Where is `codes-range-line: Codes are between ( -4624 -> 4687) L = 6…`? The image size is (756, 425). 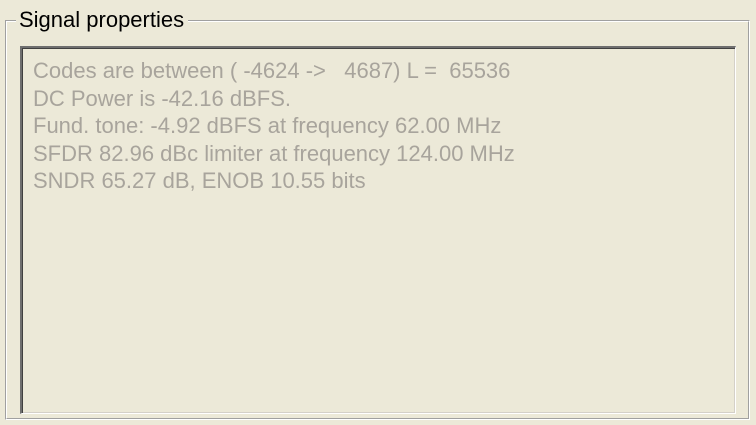
codes-range-line: Codes are between ( -4624 -> 4687) L = 6… is located at coordinates (272, 70).